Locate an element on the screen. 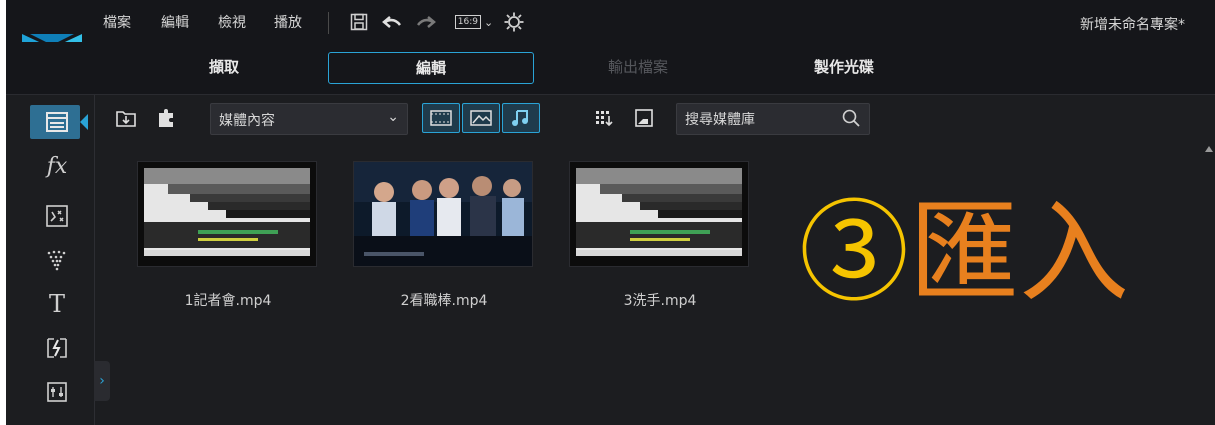 This screenshot has width=1215, height=425. media-room-icon is located at coordinates (57, 122).